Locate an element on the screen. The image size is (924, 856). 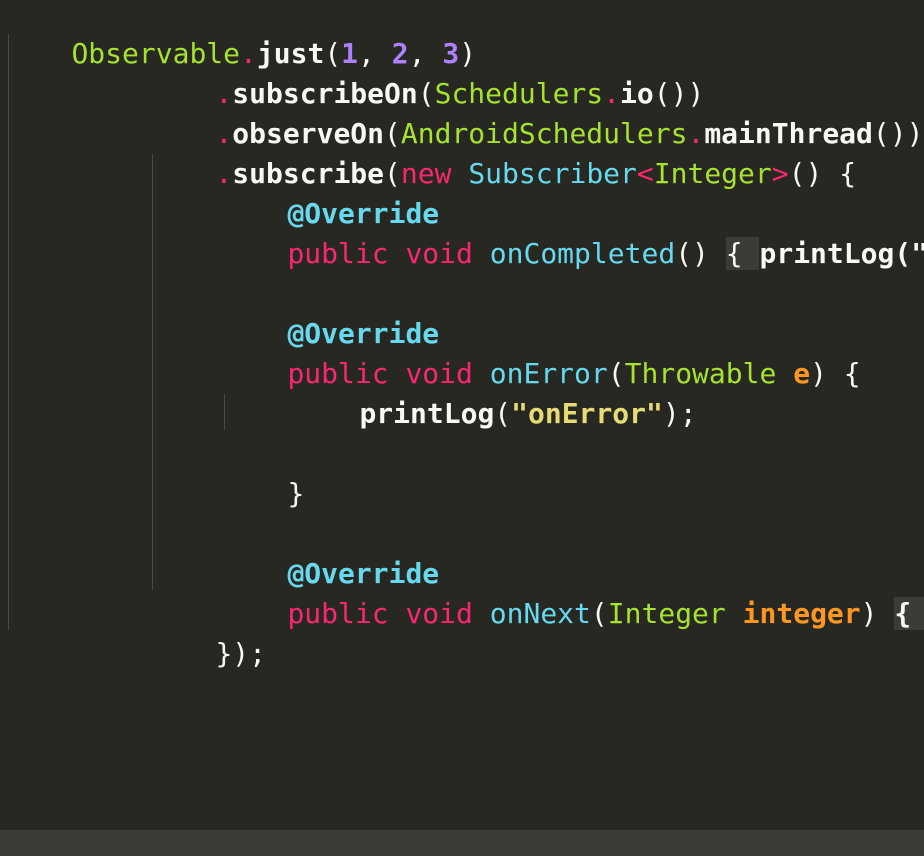
token: } is located at coordinates (296, 493).